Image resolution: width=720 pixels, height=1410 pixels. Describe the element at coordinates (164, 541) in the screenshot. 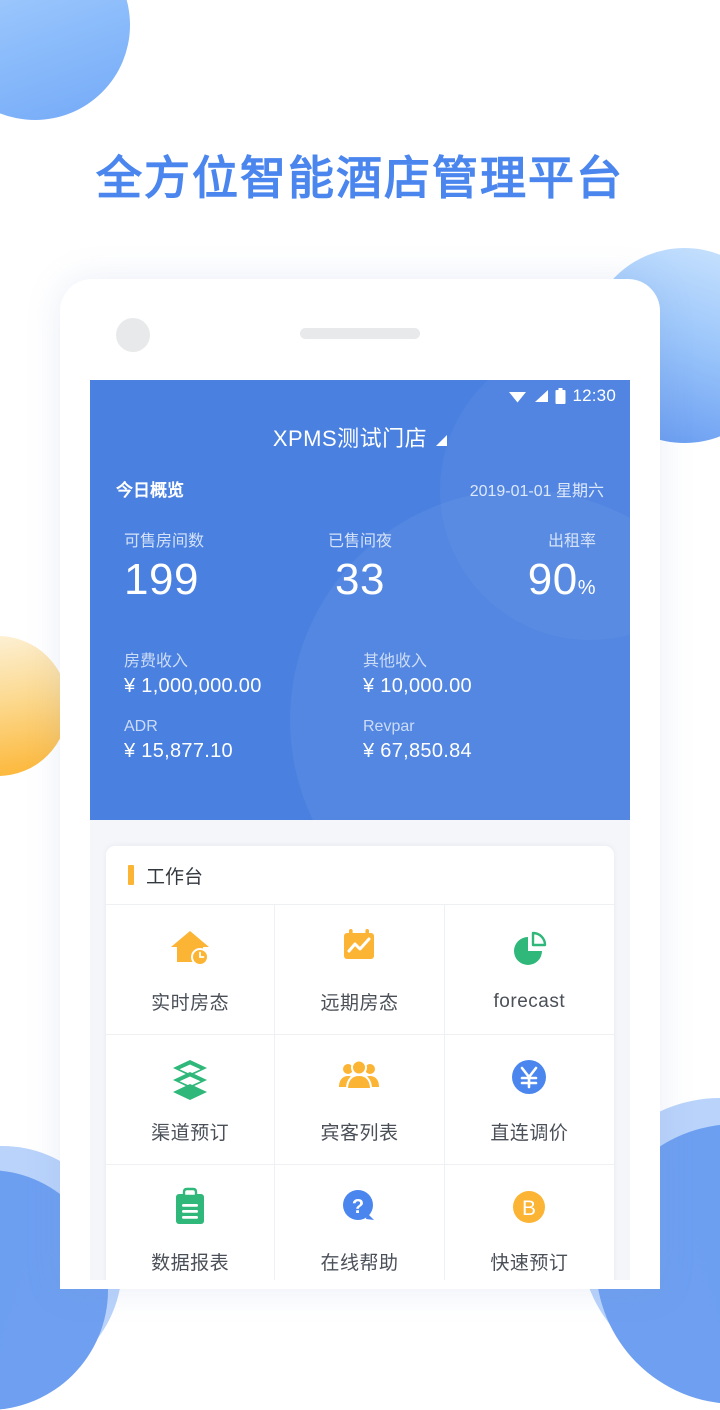

I see `kpi-label: 可售房间数` at that location.